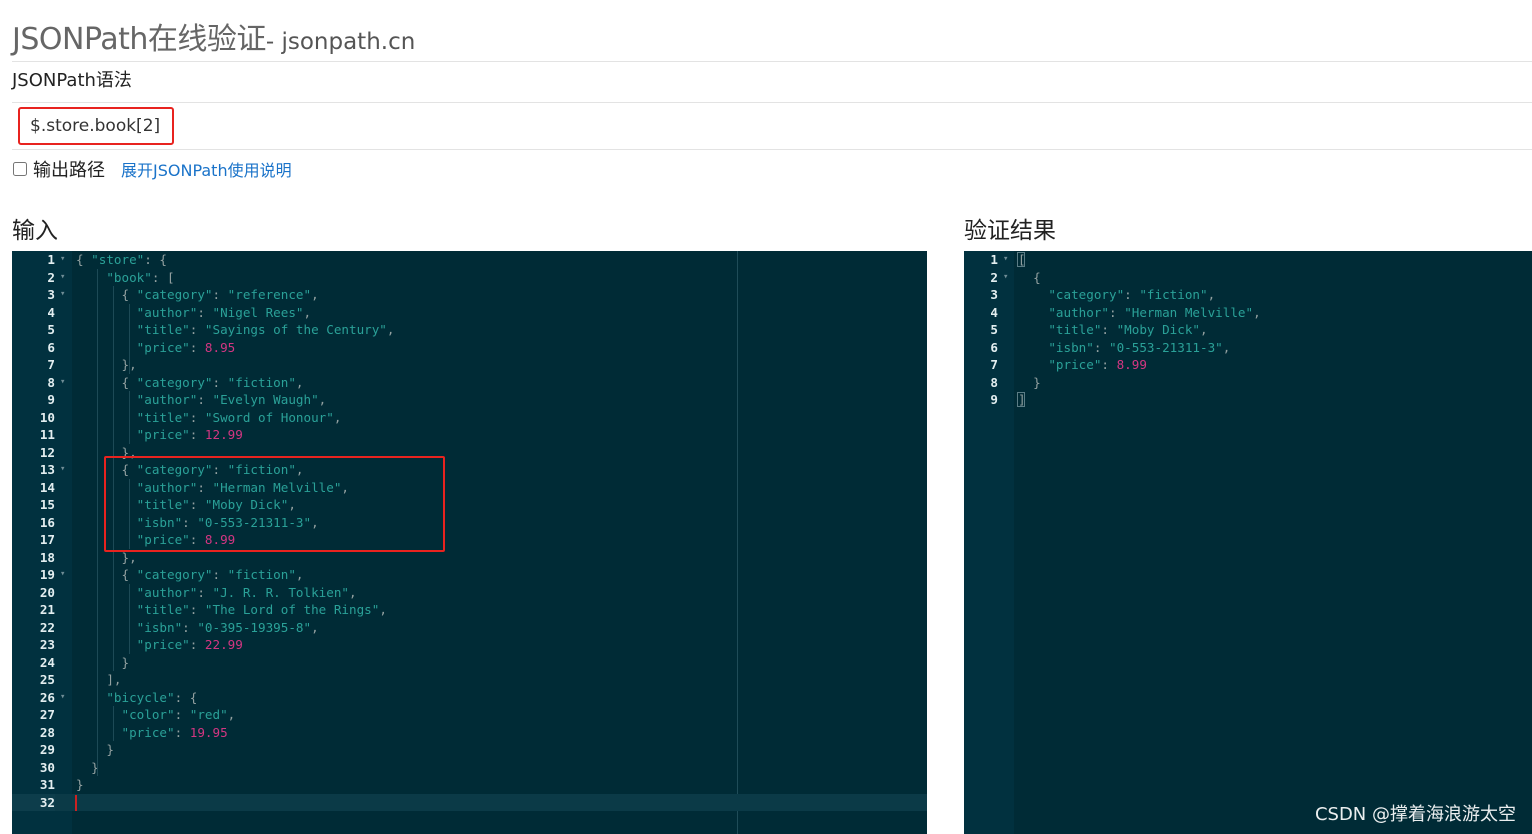  What do you see at coordinates (152, 697) in the screenshot?
I see `code-text: "bicycle": {` at bounding box center [152, 697].